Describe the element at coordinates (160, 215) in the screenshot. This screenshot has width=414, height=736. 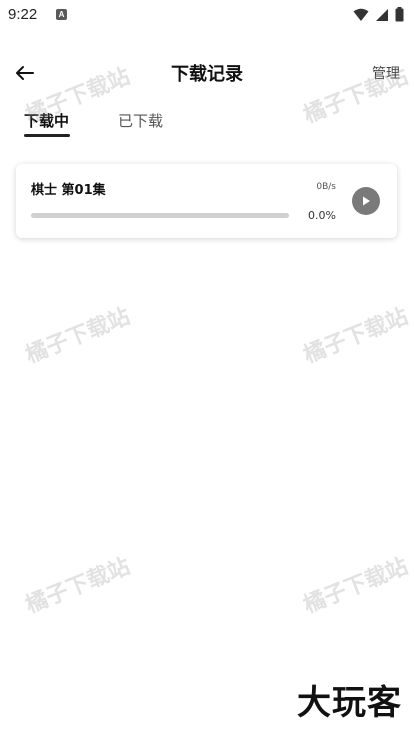
I see `progress-bar` at that location.